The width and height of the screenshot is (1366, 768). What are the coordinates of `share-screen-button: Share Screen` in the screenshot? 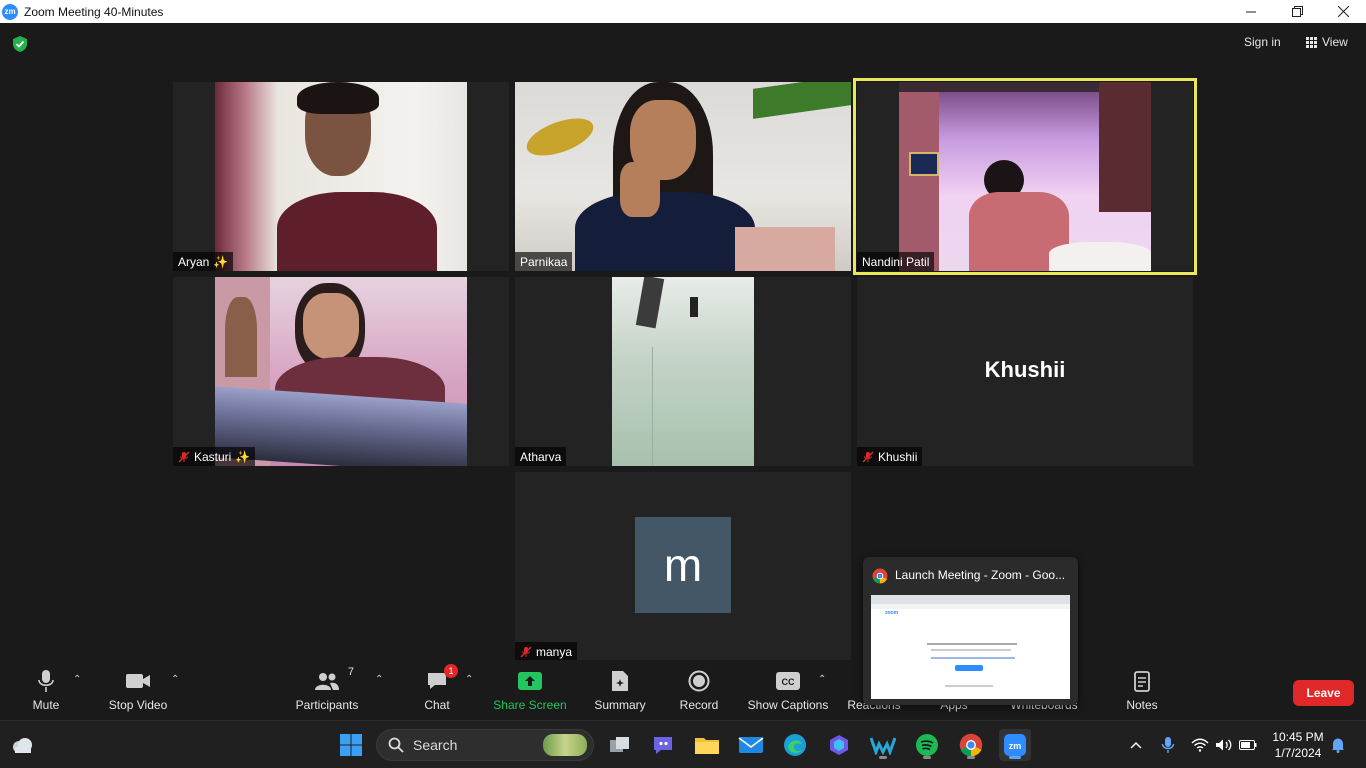 It's located at (530, 690).